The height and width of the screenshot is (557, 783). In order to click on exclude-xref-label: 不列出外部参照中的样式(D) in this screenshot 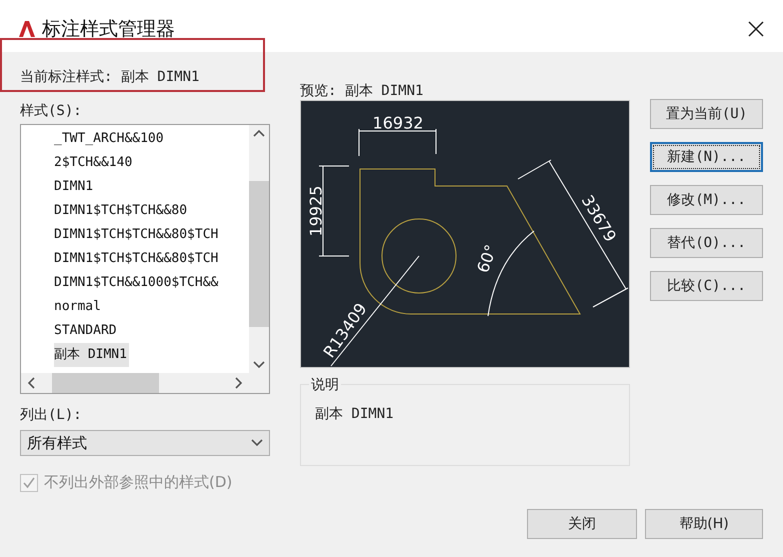, I will do `click(138, 482)`.